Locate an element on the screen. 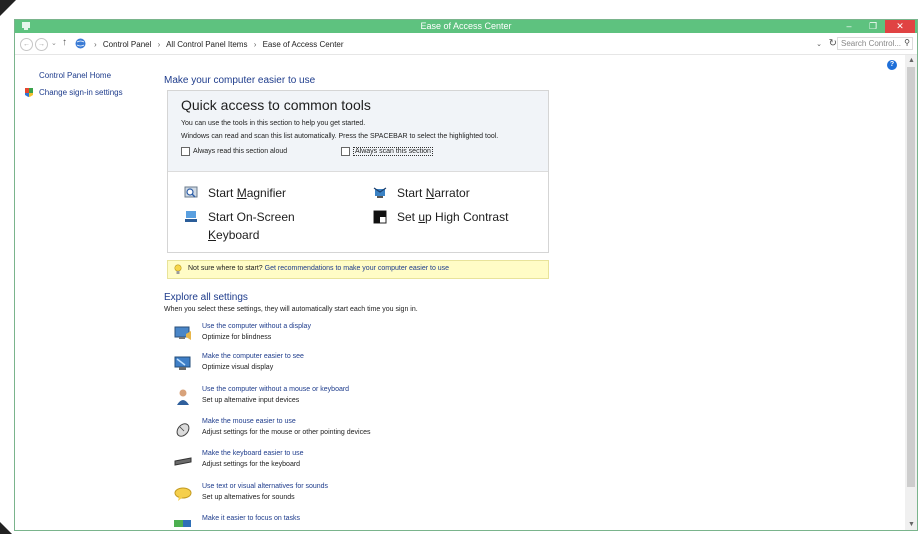 The width and height of the screenshot is (918, 534). monitor-speaker-icon is located at coordinates (182, 333).